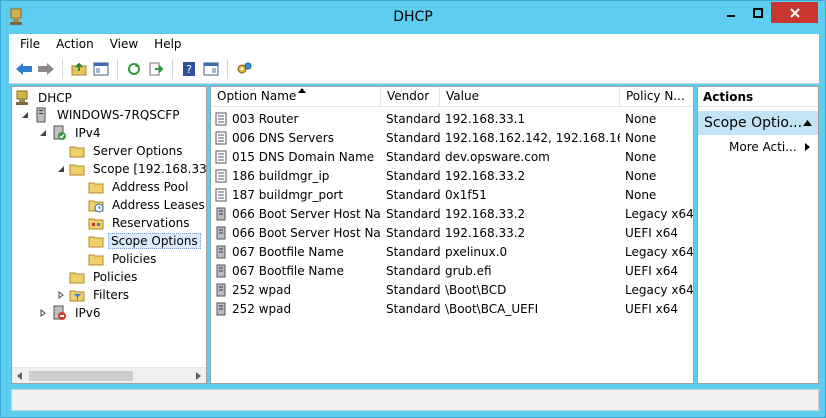 This screenshot has height=418, width=826. I want to click on column-header-option-name: Option Name, so click(296, 97).